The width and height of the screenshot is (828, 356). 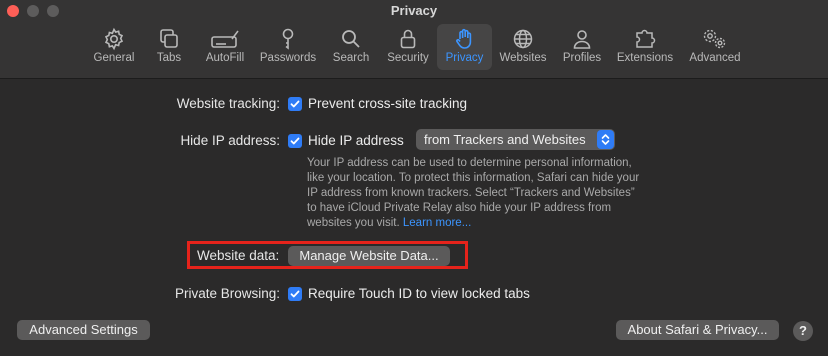 What do you see at coordinates (465, 39) in the screenshot?
I see `hand-icon` at bounding box center [465, 39].